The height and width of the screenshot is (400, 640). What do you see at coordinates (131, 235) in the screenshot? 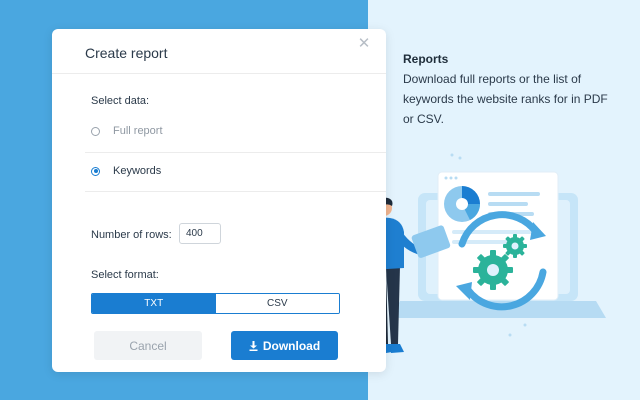
I see `rows-label: Number of rows:` at bounding box center [131, 235].